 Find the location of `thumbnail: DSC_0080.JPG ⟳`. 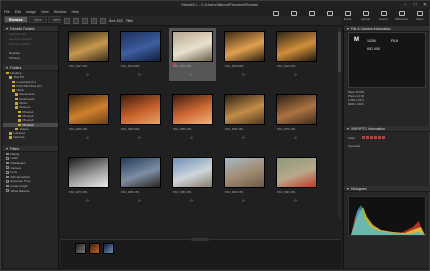

thumbnail: DSC_0080.JPG ⟳ is located at coordinates (140, 180).